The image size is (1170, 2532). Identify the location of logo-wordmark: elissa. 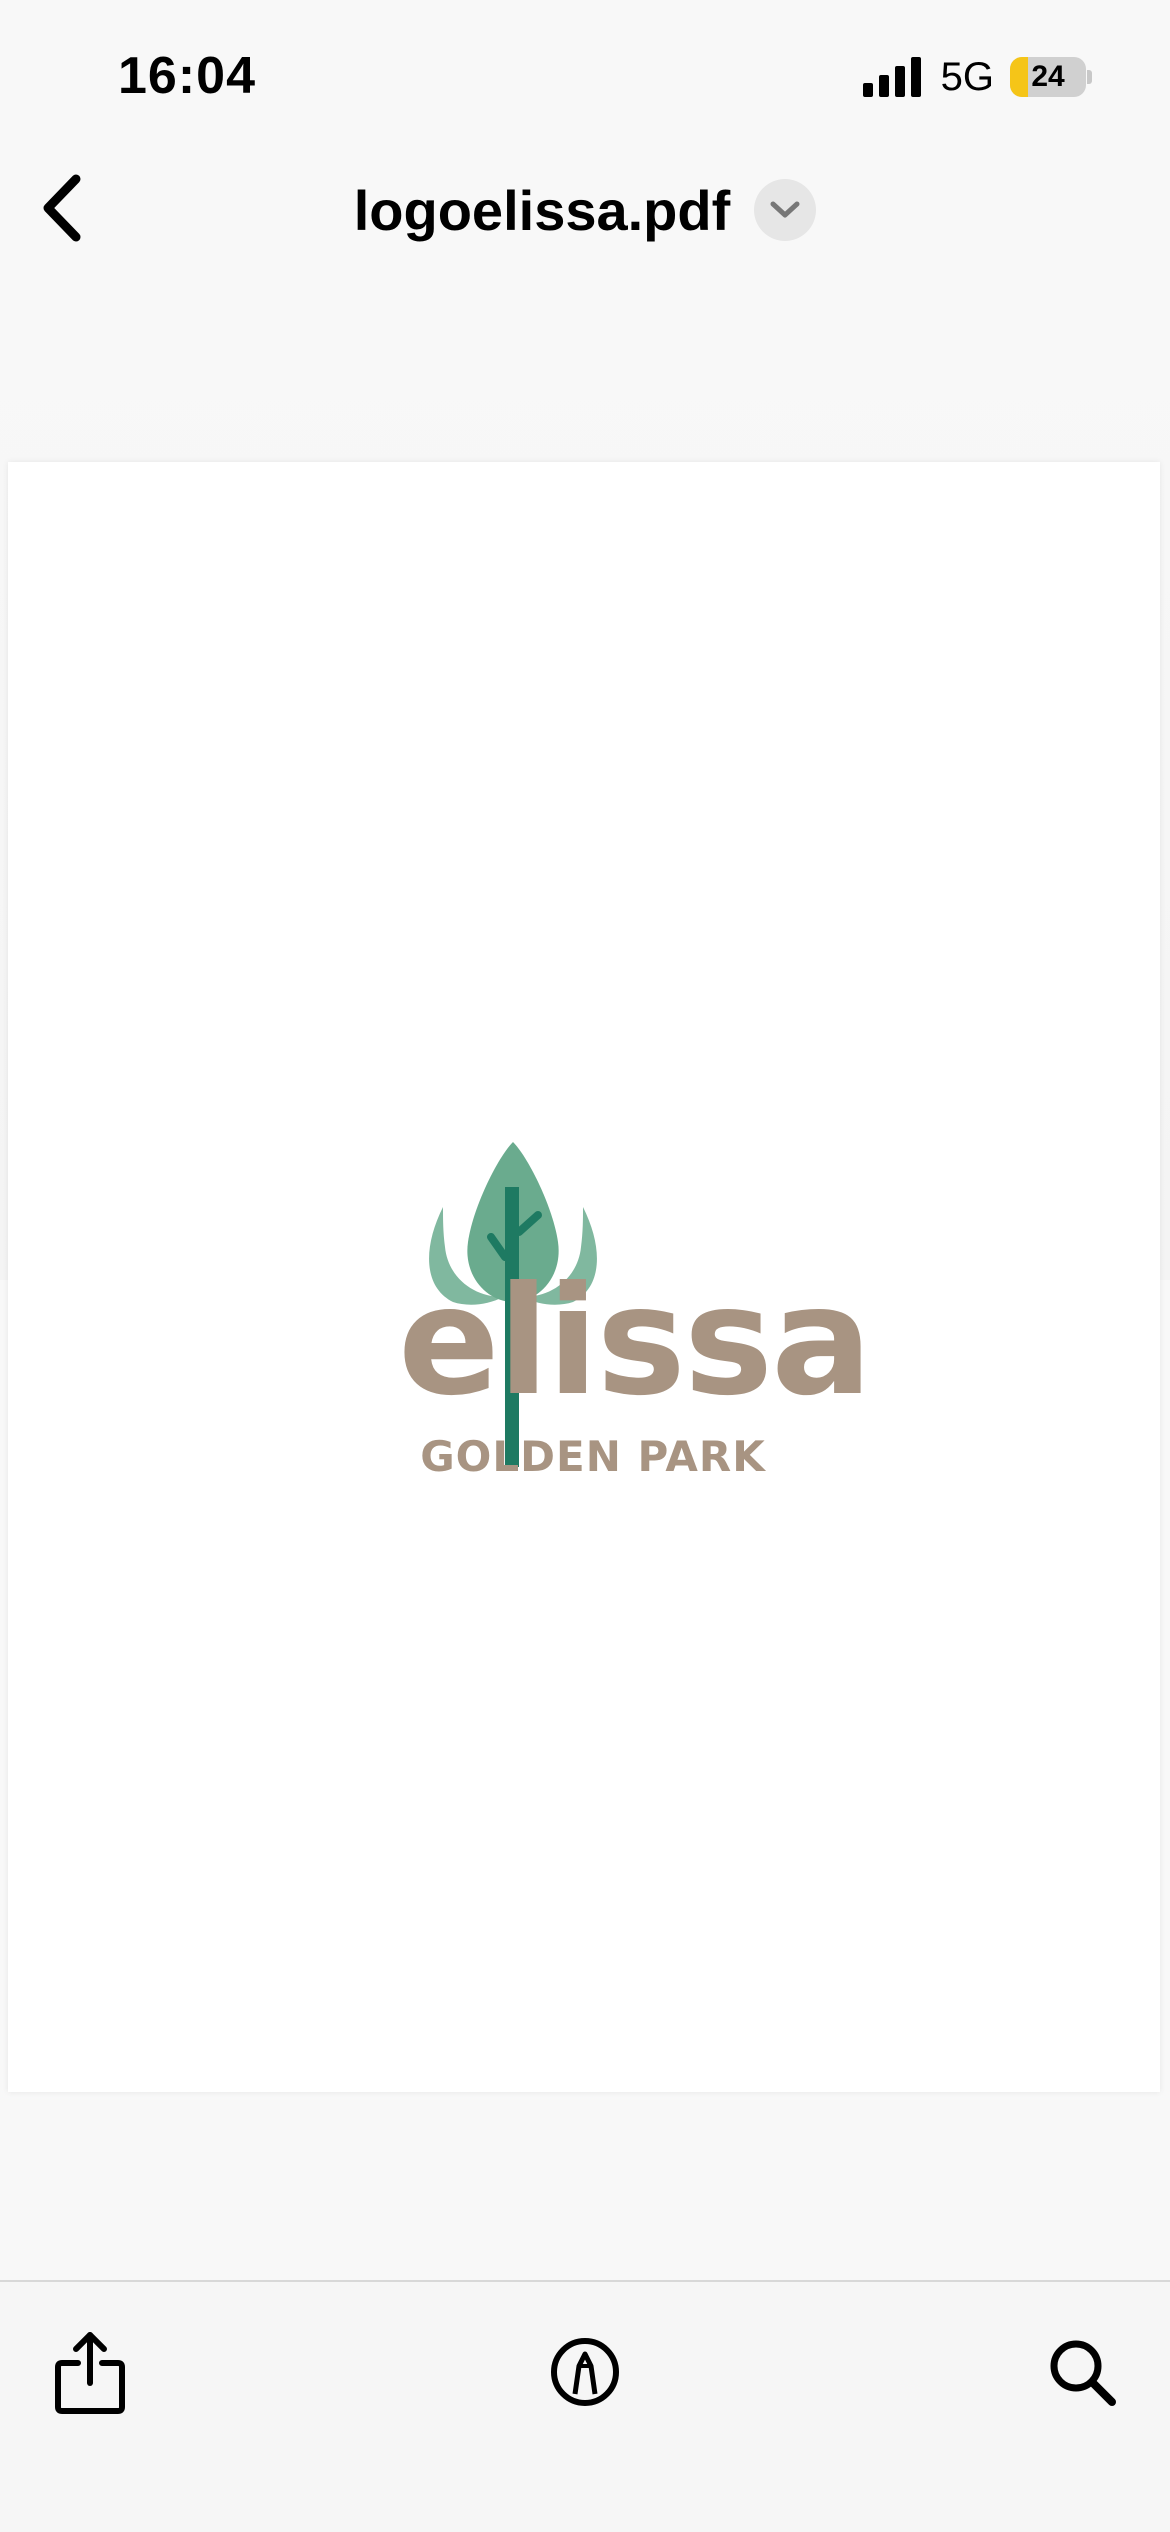
(635, 1342).